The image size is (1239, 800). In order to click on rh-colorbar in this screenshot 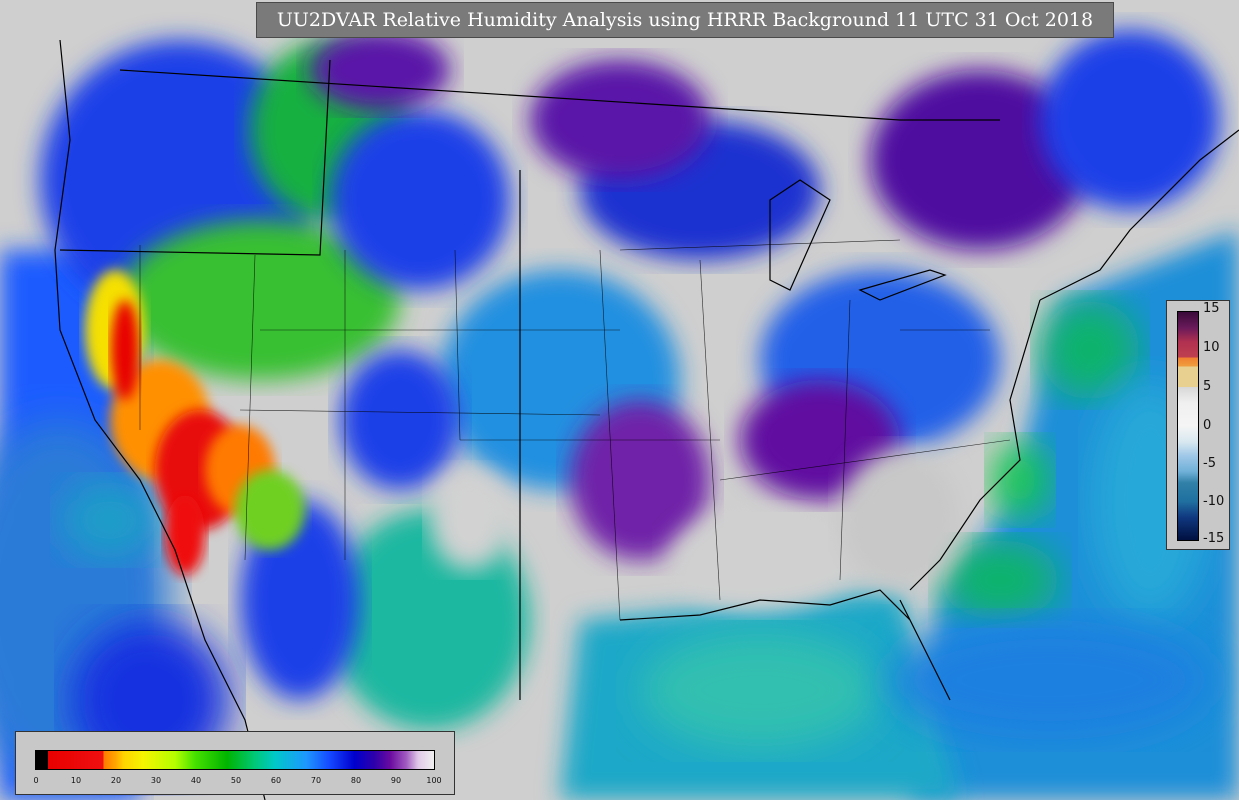, I will do `click(235, 760)`.